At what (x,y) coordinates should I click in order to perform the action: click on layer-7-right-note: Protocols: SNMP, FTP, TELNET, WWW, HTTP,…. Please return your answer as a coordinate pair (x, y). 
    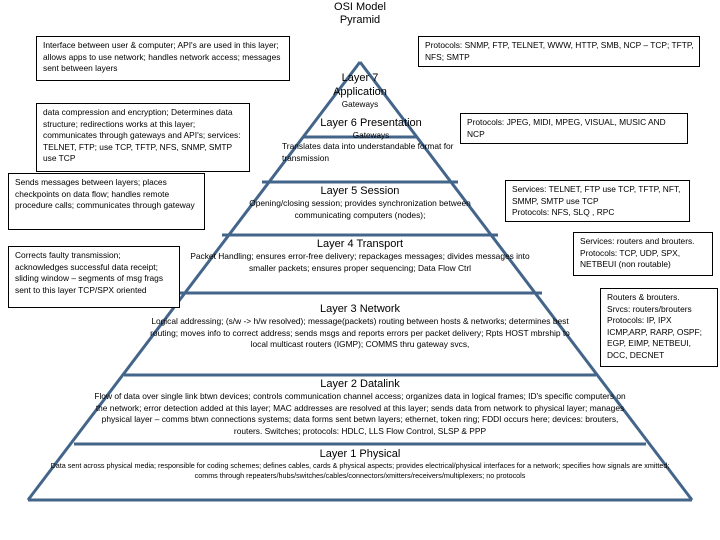
    Looking at the image, I should click on (559, 51).